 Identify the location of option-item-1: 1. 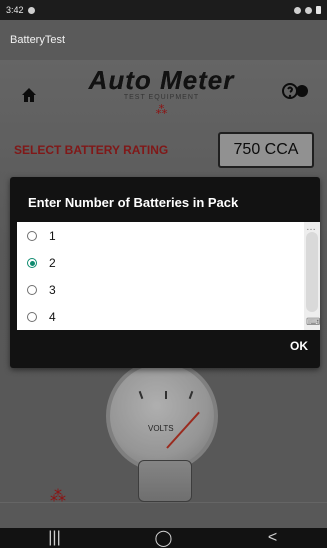
(168, 235).